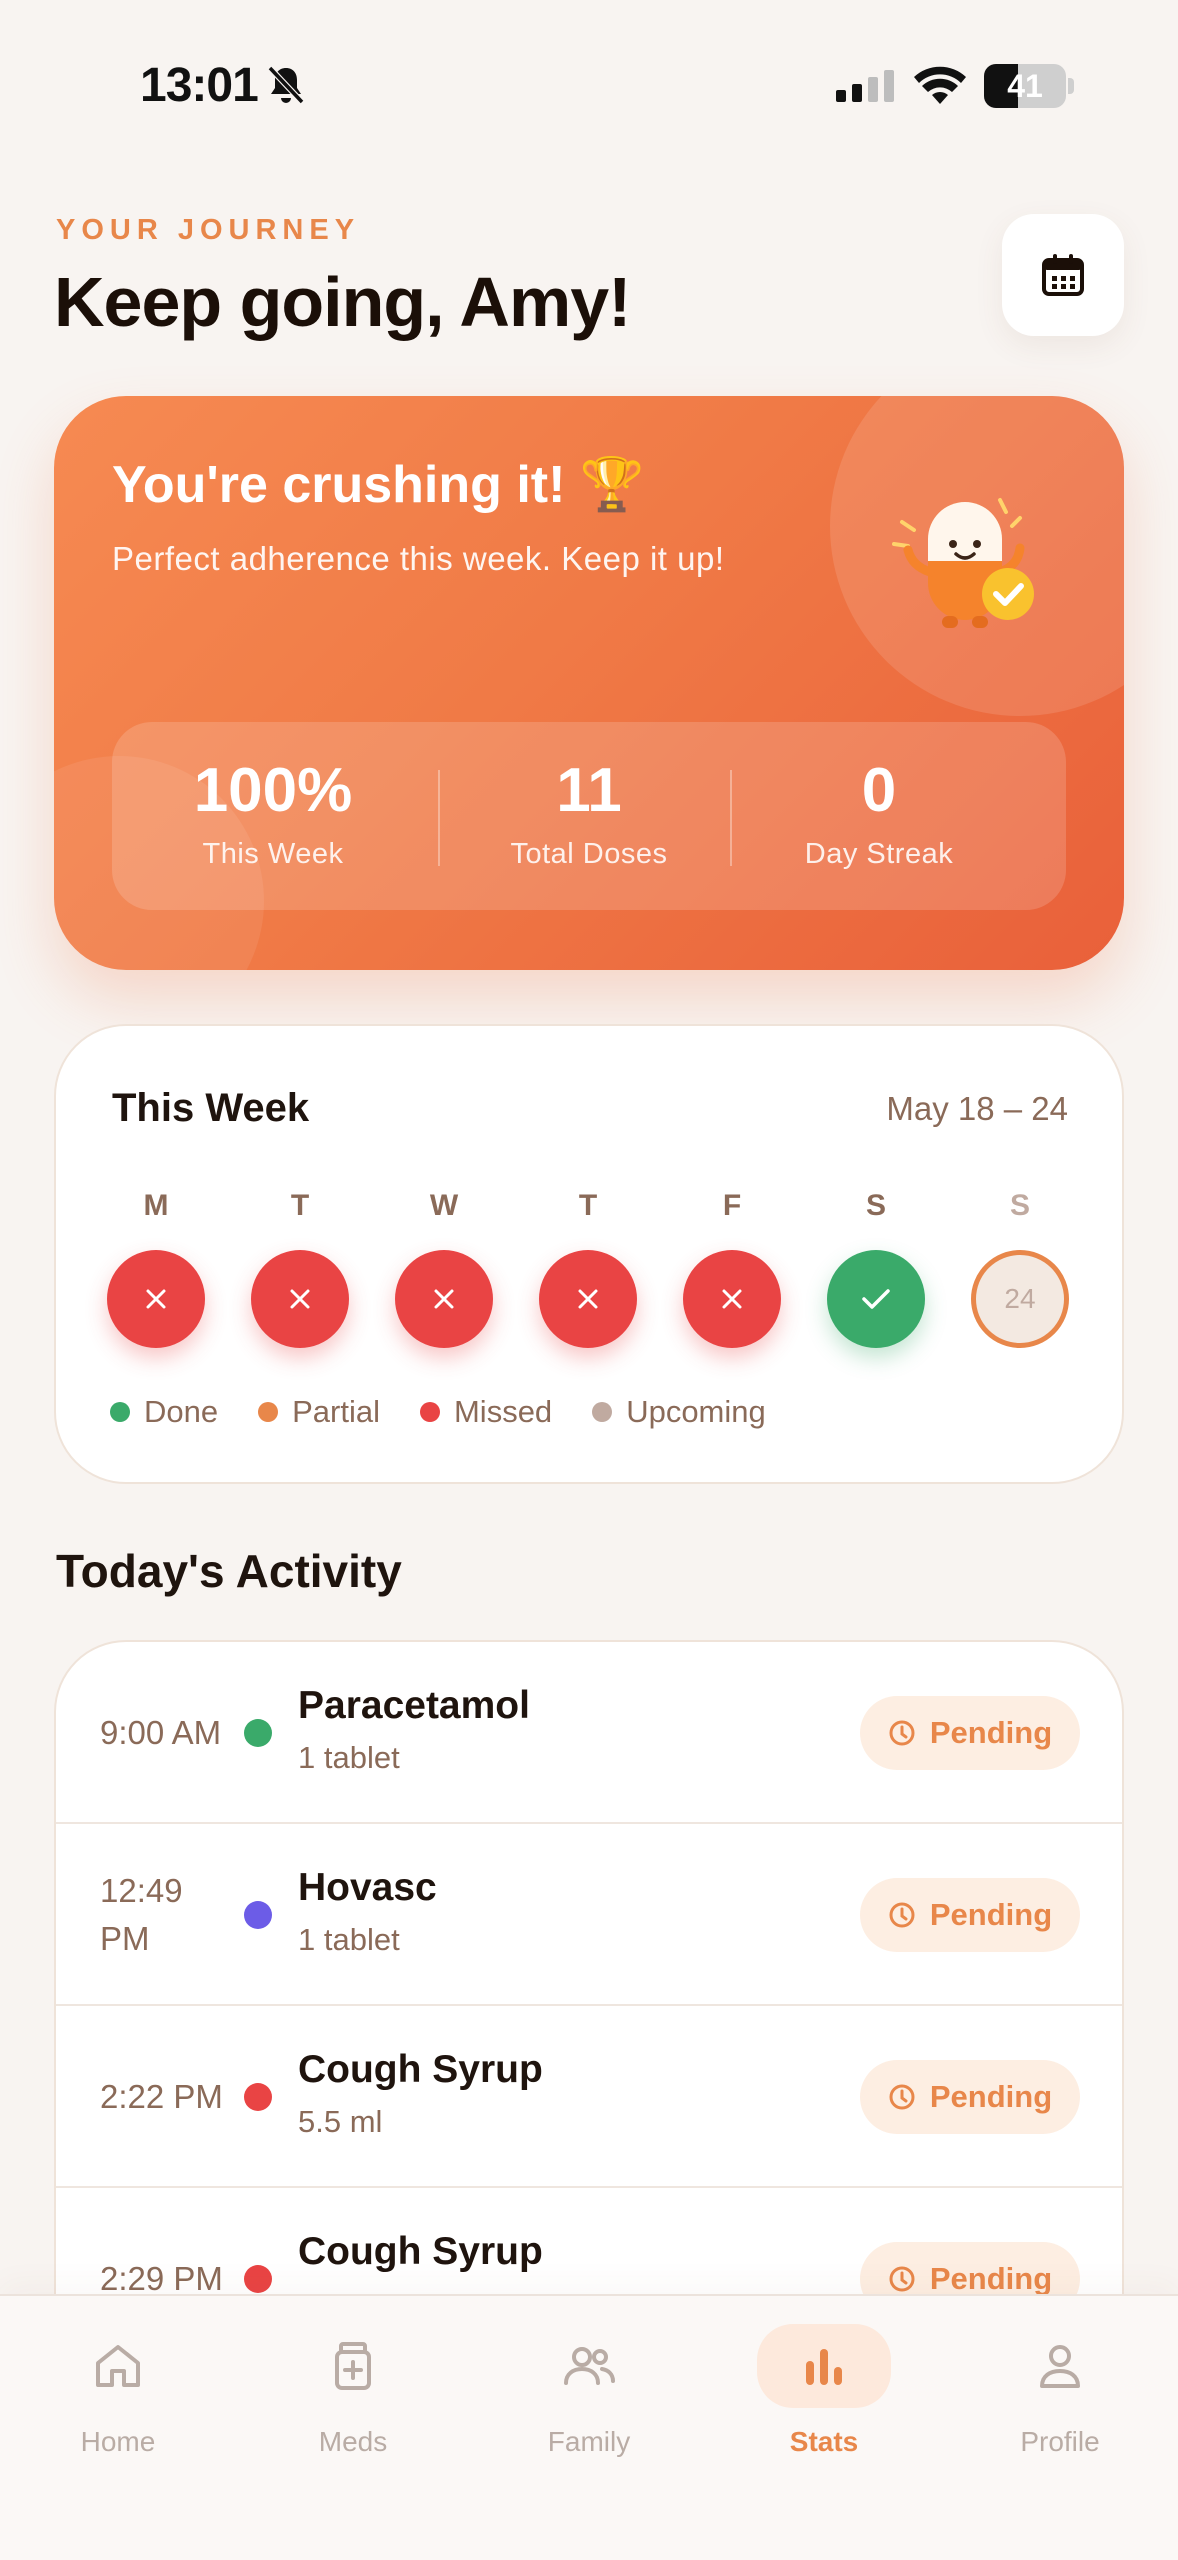 Image resolution: width=1178 pixels, height=2560 pixels. I want to click on day-wednesday: W, so click(444, 1267).